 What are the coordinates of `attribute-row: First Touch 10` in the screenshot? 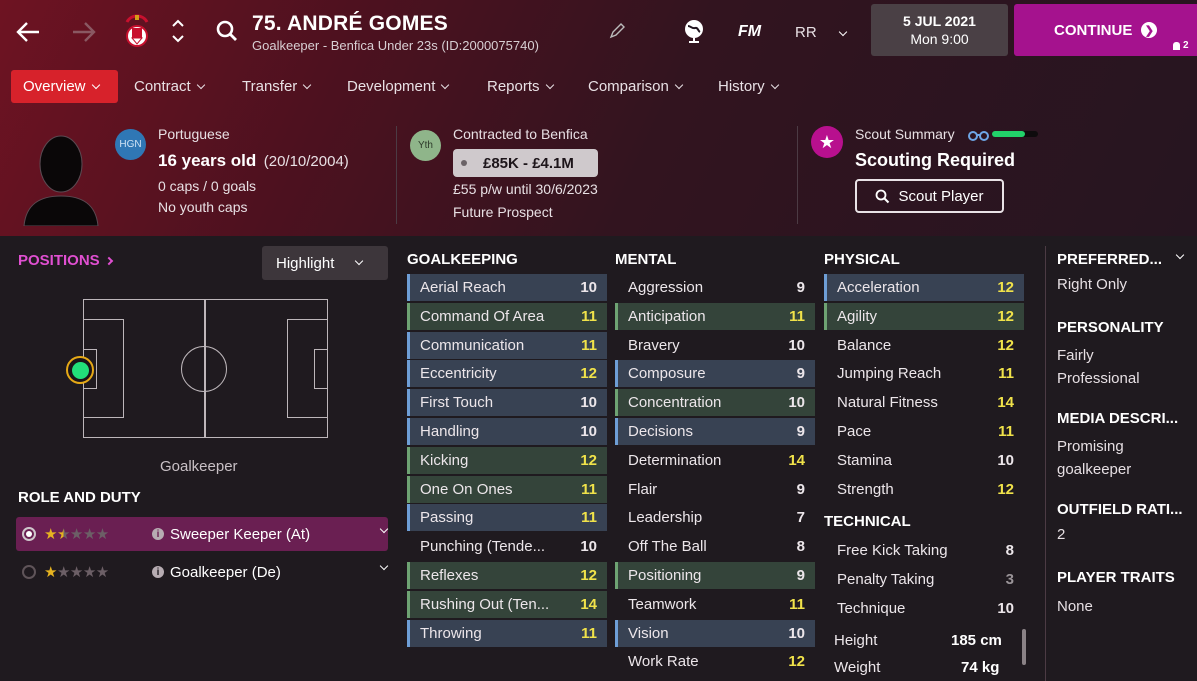 It's located at (507, 403).